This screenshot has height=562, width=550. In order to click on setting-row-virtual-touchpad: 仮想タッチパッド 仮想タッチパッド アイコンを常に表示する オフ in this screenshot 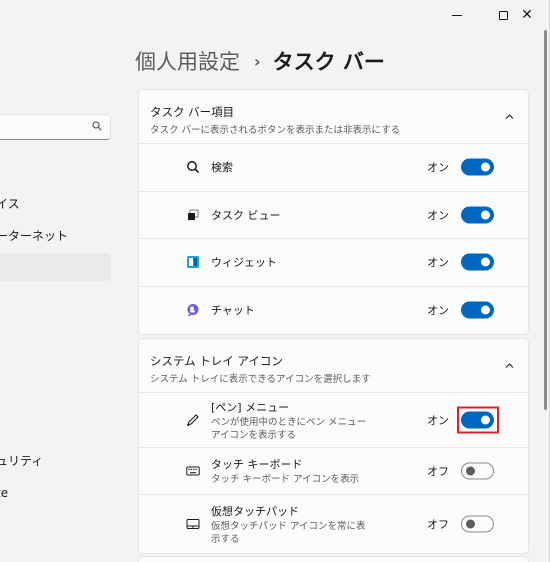, I will do `click(333, 524)`.